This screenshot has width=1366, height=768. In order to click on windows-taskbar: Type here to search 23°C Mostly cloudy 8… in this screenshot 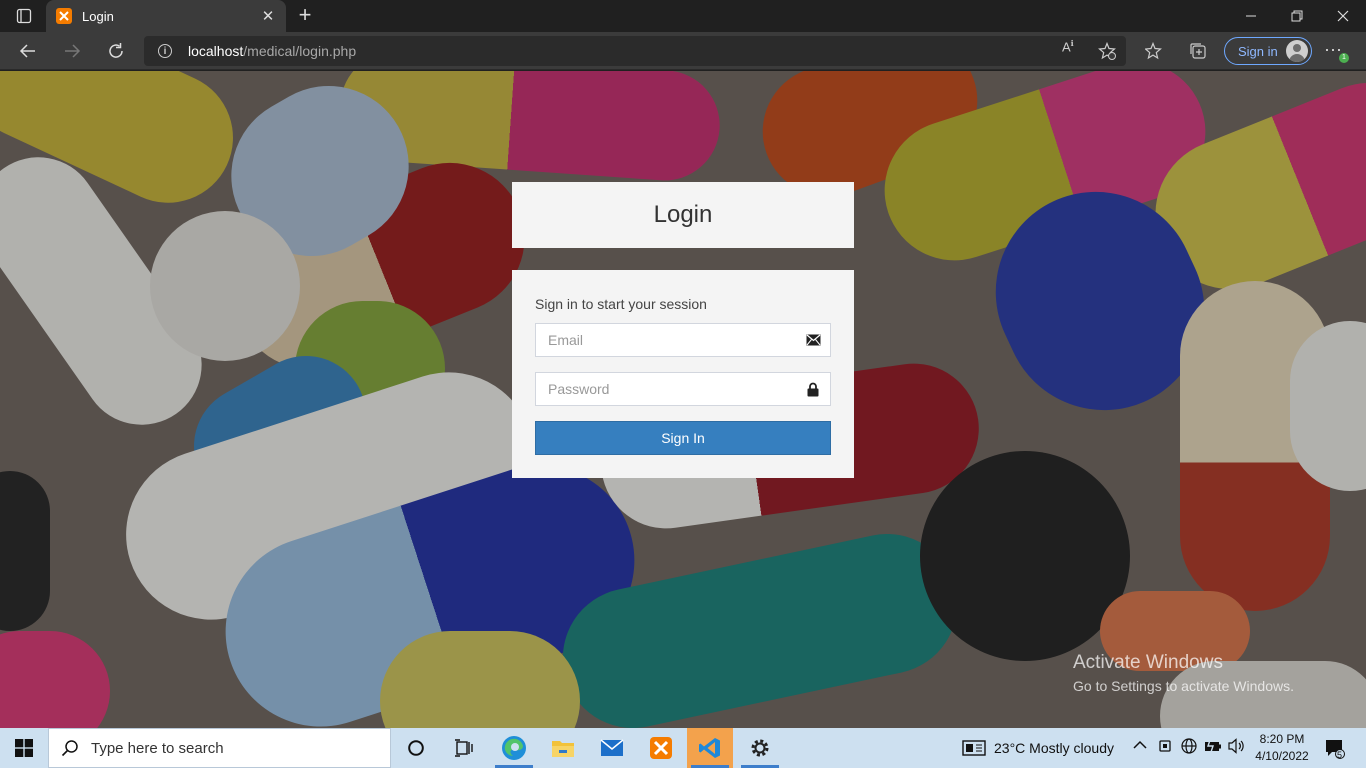, I will do `click(683, 748)`.